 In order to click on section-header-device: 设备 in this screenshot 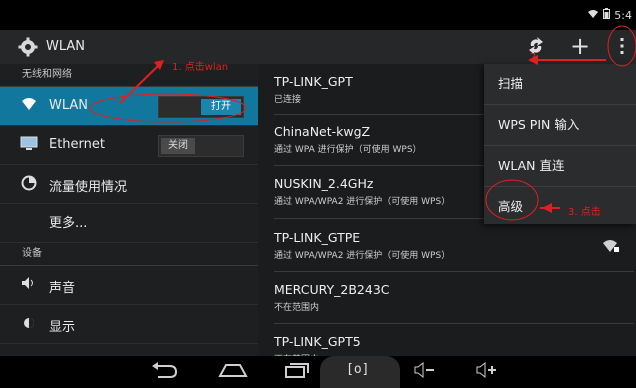, I will do `click(129, 254)`.